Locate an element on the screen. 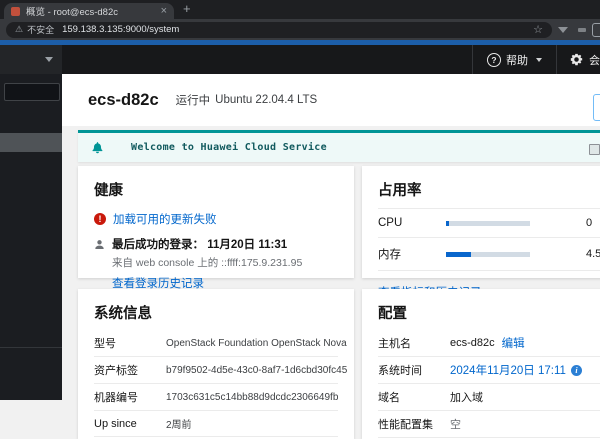 The width and height of the screenshot is (600, 439). browser-tab-strip: 概览 - root@ecs-d82c × + is located at coordinates (300, 9).